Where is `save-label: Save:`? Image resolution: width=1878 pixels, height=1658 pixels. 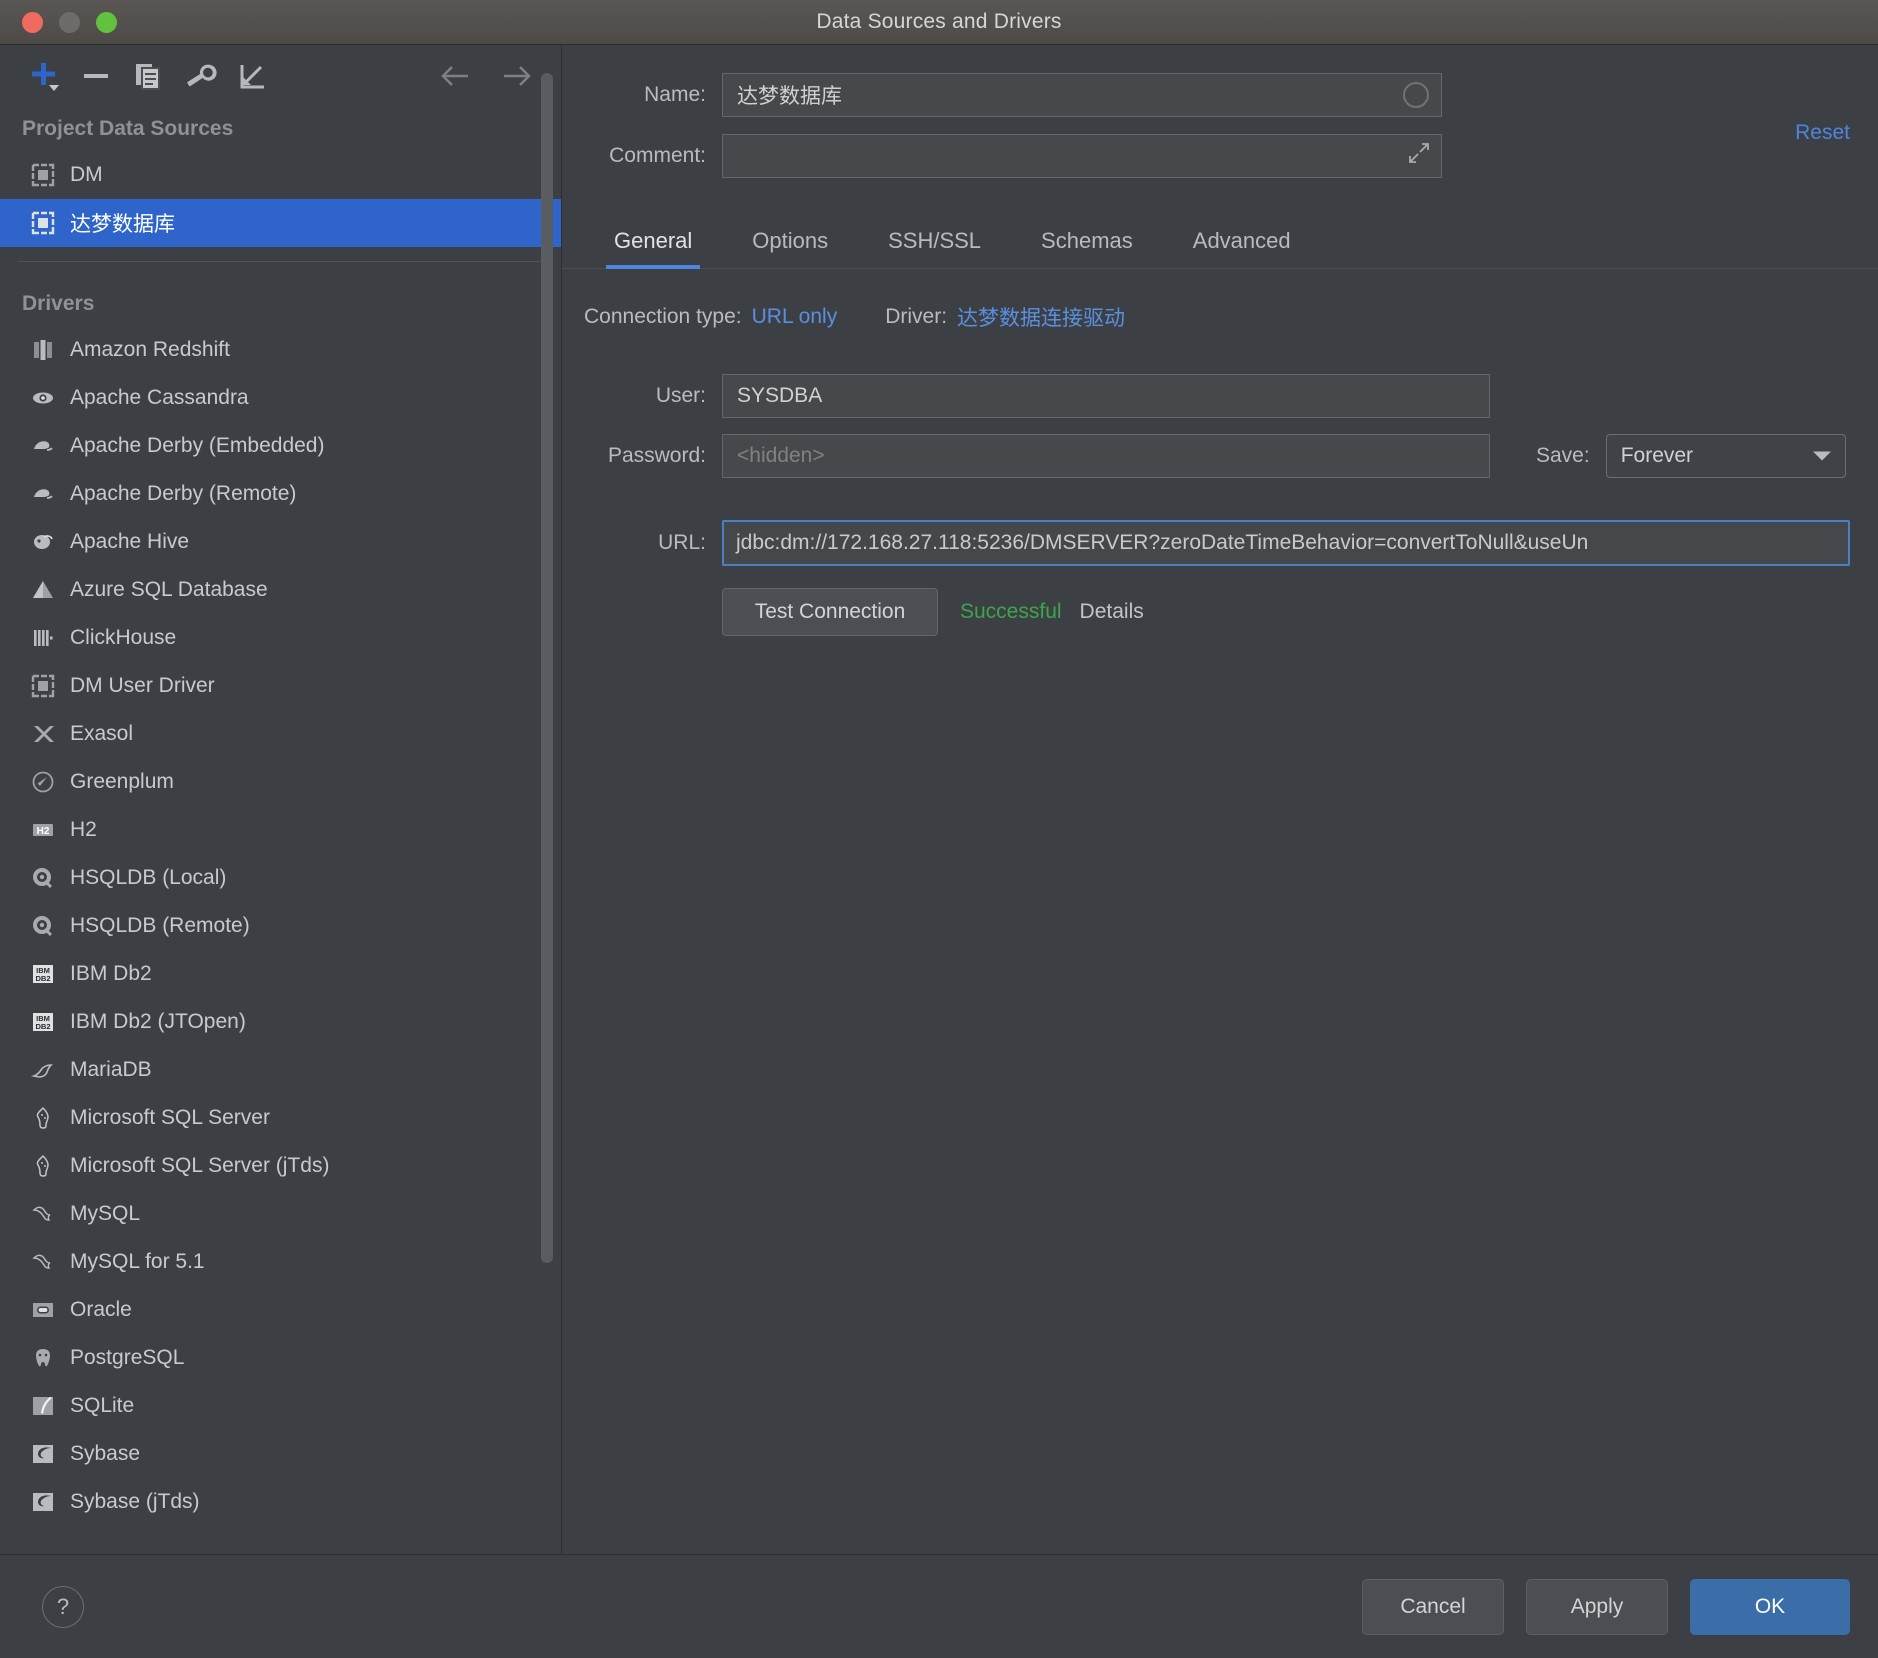
save-label: Save: is located at coordinates (1563, 455).